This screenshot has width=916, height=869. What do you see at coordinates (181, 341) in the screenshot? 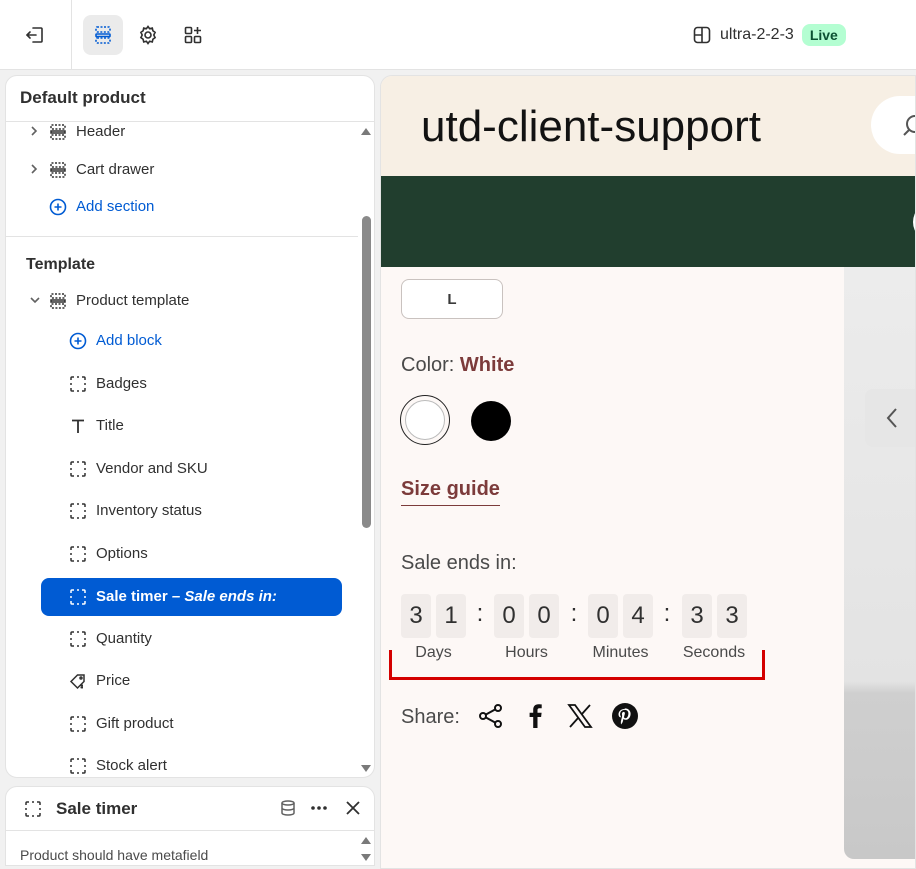
I see `add-block-button: Add block` at bounding box center [181, 341].